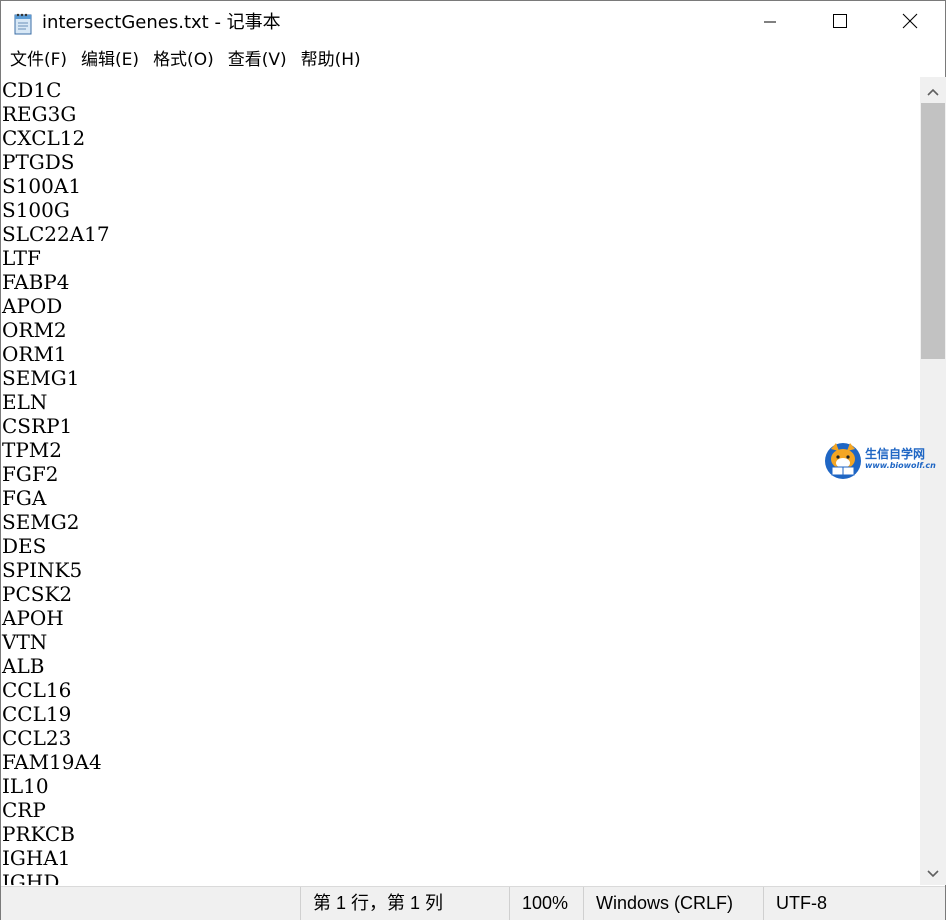  I want to click on scroll-down-button, so click(933, 872).